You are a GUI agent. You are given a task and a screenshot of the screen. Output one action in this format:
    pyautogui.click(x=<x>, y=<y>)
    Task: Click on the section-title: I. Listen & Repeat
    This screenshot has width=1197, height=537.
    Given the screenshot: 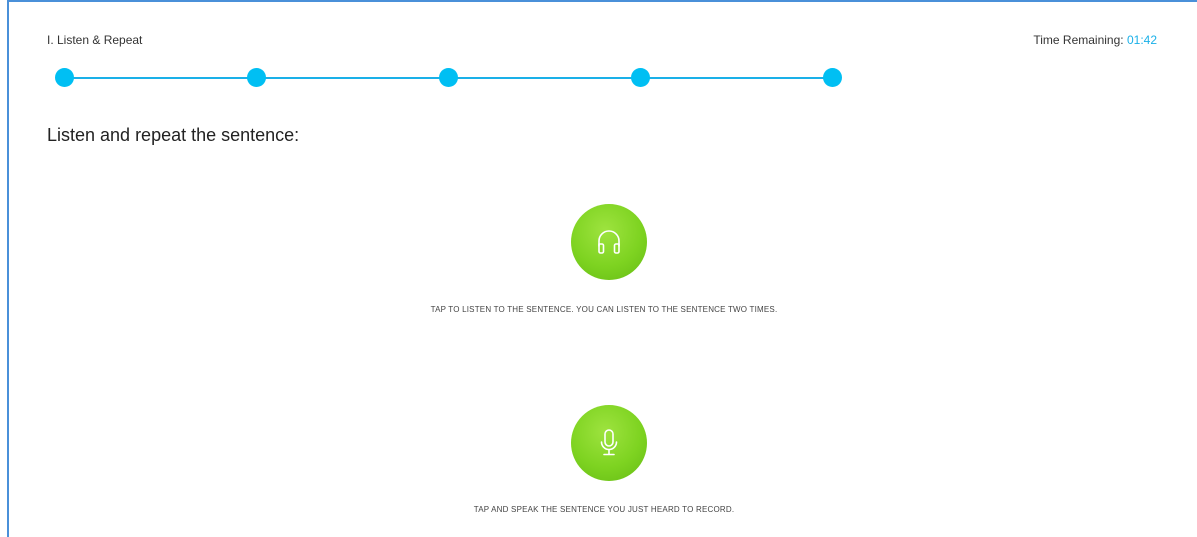 What is the action you would take?
    pyautogui.click(x=95, y=40)
    